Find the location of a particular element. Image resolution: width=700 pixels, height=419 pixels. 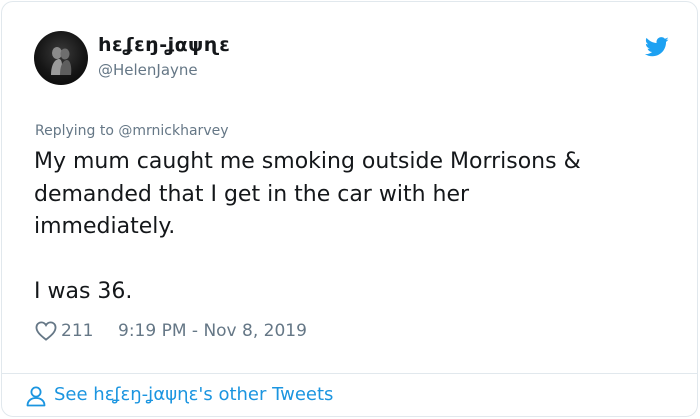

display-name: hɛʆɛŋ-ʝαψɳɛ is located at coordinates (164, 45).